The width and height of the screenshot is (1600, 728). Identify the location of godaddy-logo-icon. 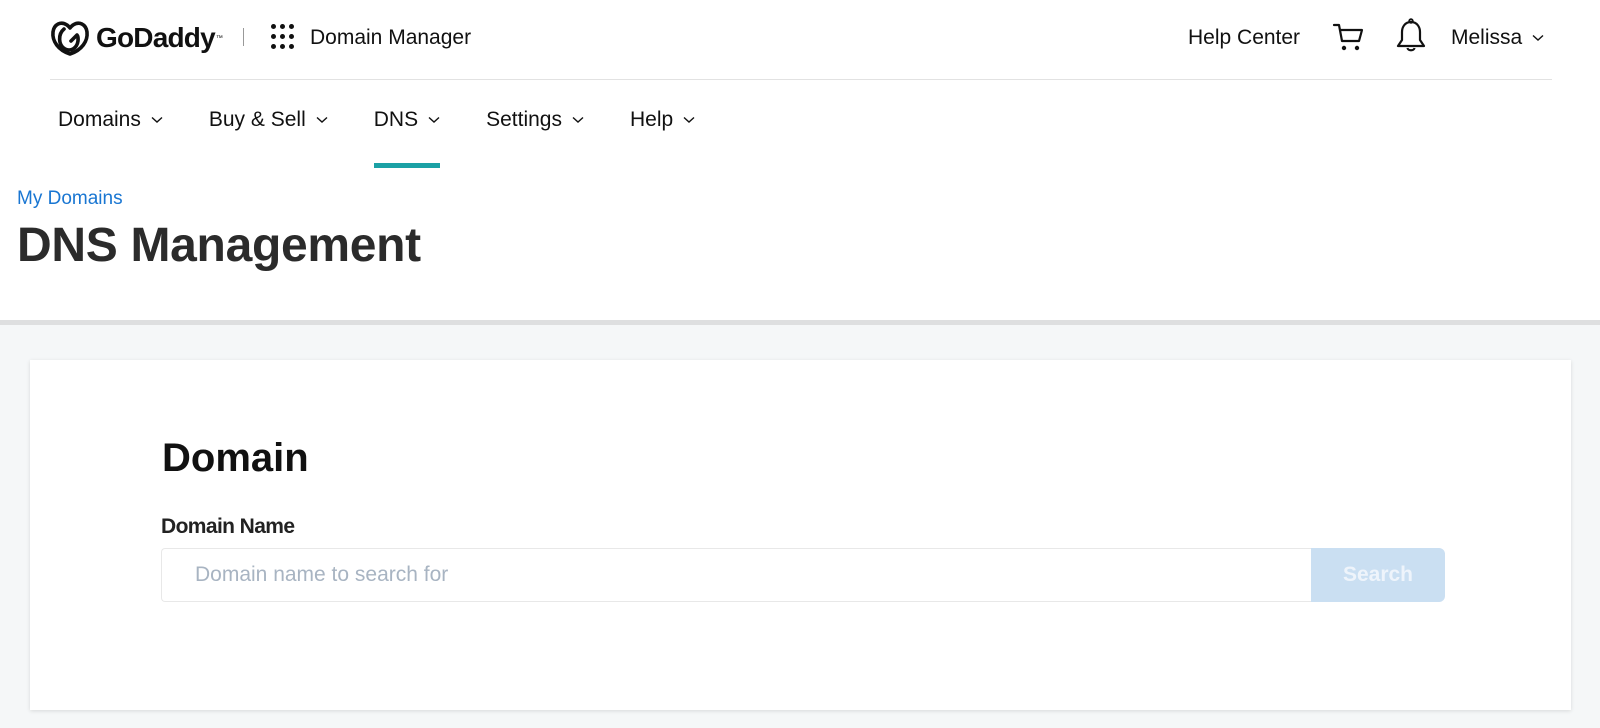
(70, 38).